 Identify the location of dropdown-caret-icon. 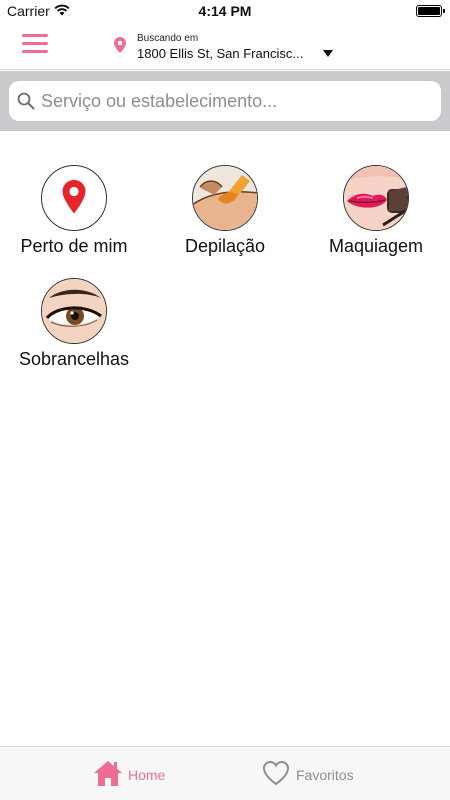
(328, 53).